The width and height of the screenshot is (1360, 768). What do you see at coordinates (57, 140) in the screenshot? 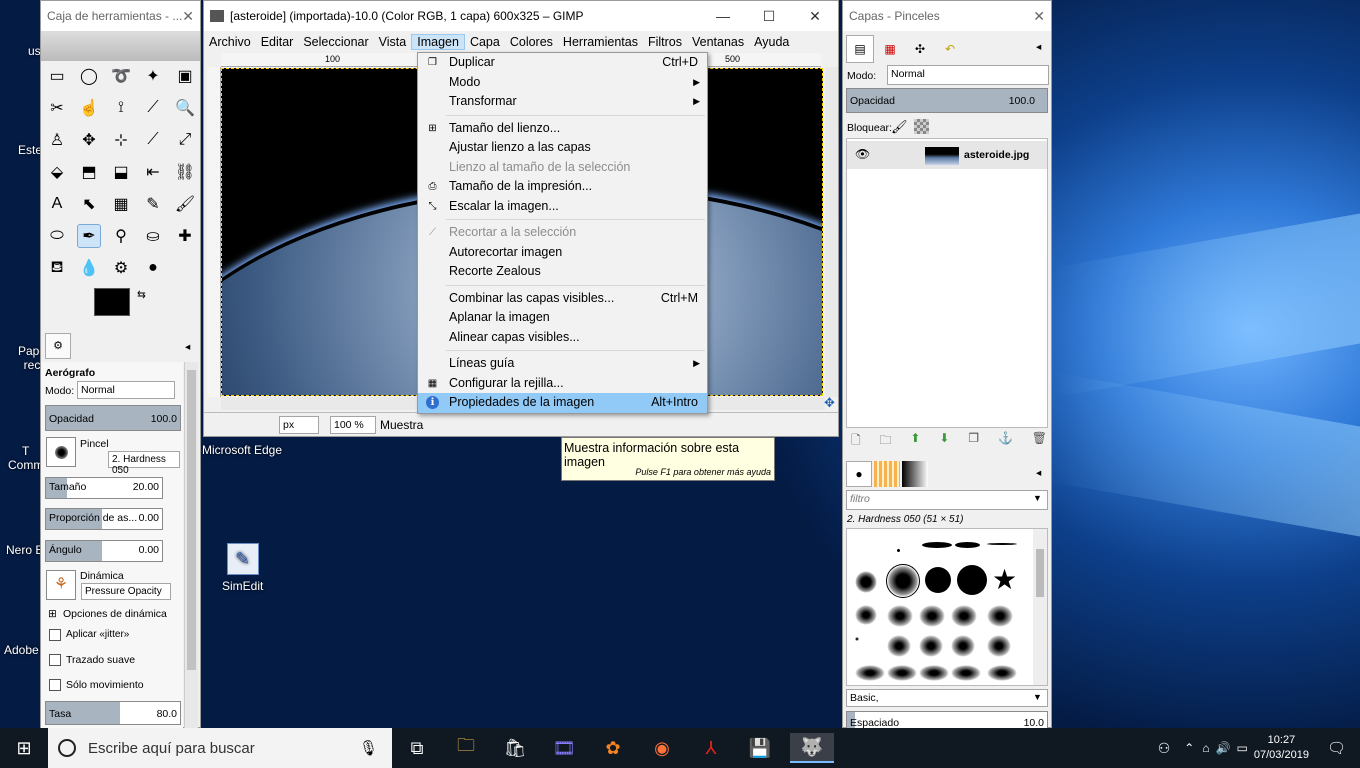
I see `measure-icon: ♙` at bounding box center [57, 140].